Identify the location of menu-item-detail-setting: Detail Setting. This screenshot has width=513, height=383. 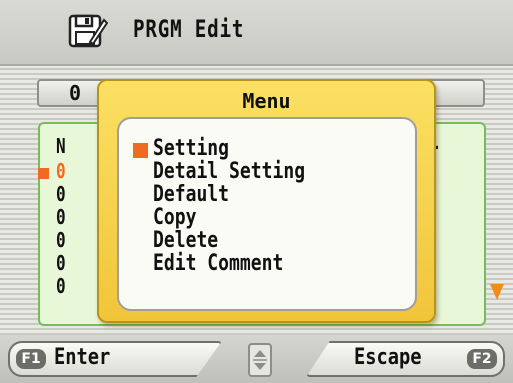
(229, 172).